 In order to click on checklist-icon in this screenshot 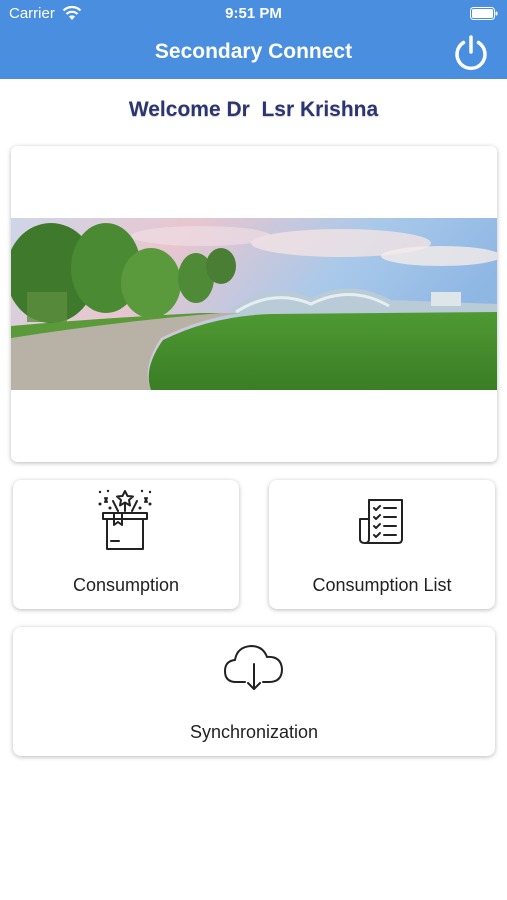, I will do `click(381, 521)`.